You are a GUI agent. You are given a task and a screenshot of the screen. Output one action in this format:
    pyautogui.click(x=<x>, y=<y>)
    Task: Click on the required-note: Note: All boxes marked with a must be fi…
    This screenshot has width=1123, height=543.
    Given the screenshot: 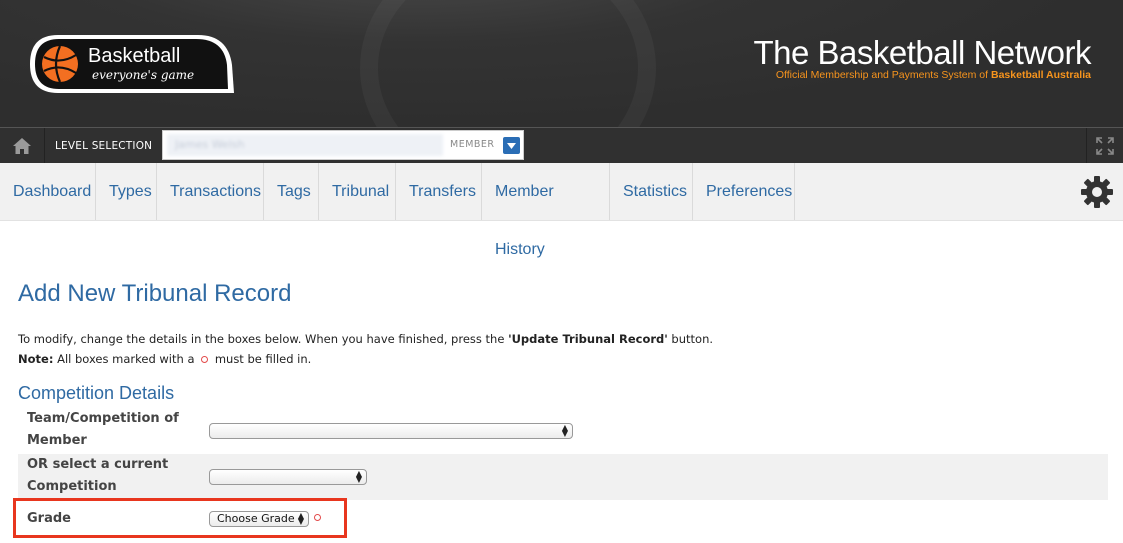 What is the action you would take?
    pyautogui.click(x=164, y=359)
    